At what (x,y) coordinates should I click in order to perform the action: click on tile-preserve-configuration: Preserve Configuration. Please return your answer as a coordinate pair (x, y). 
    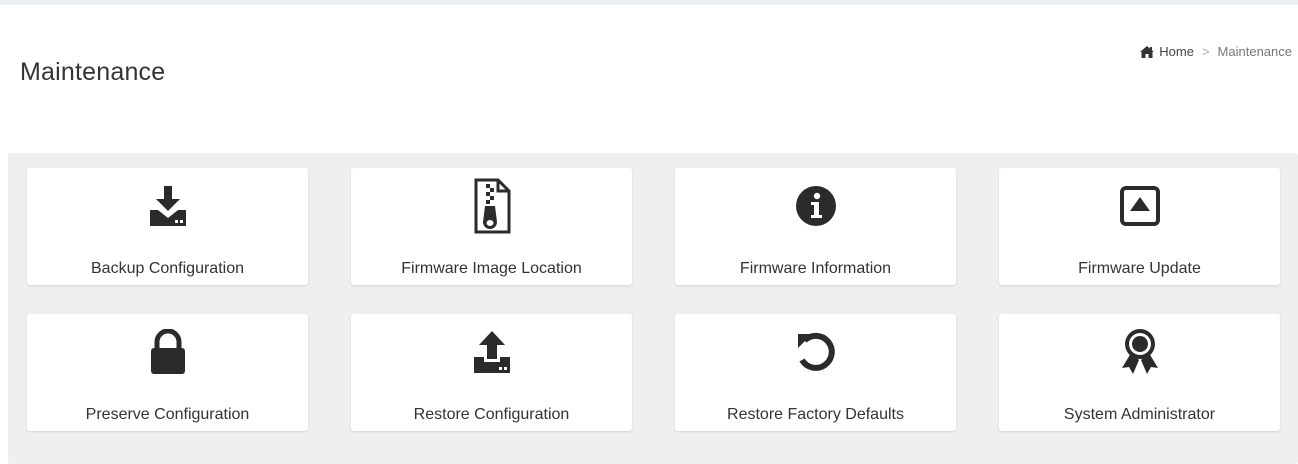
    Looking at the image, I should click on (167, 372).